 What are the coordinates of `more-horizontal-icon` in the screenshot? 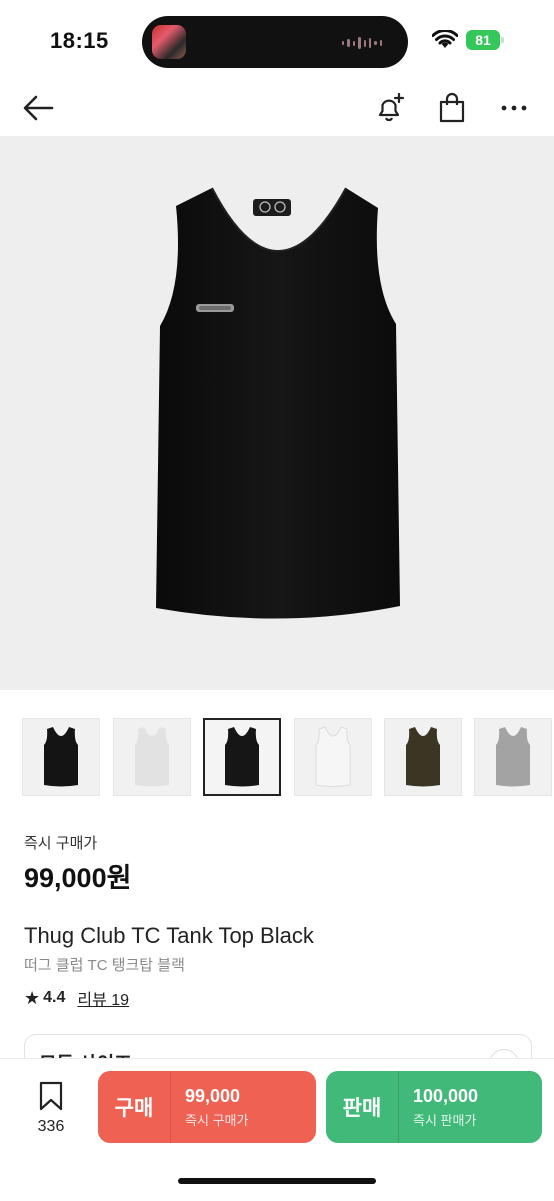 It's located at (514, 108).